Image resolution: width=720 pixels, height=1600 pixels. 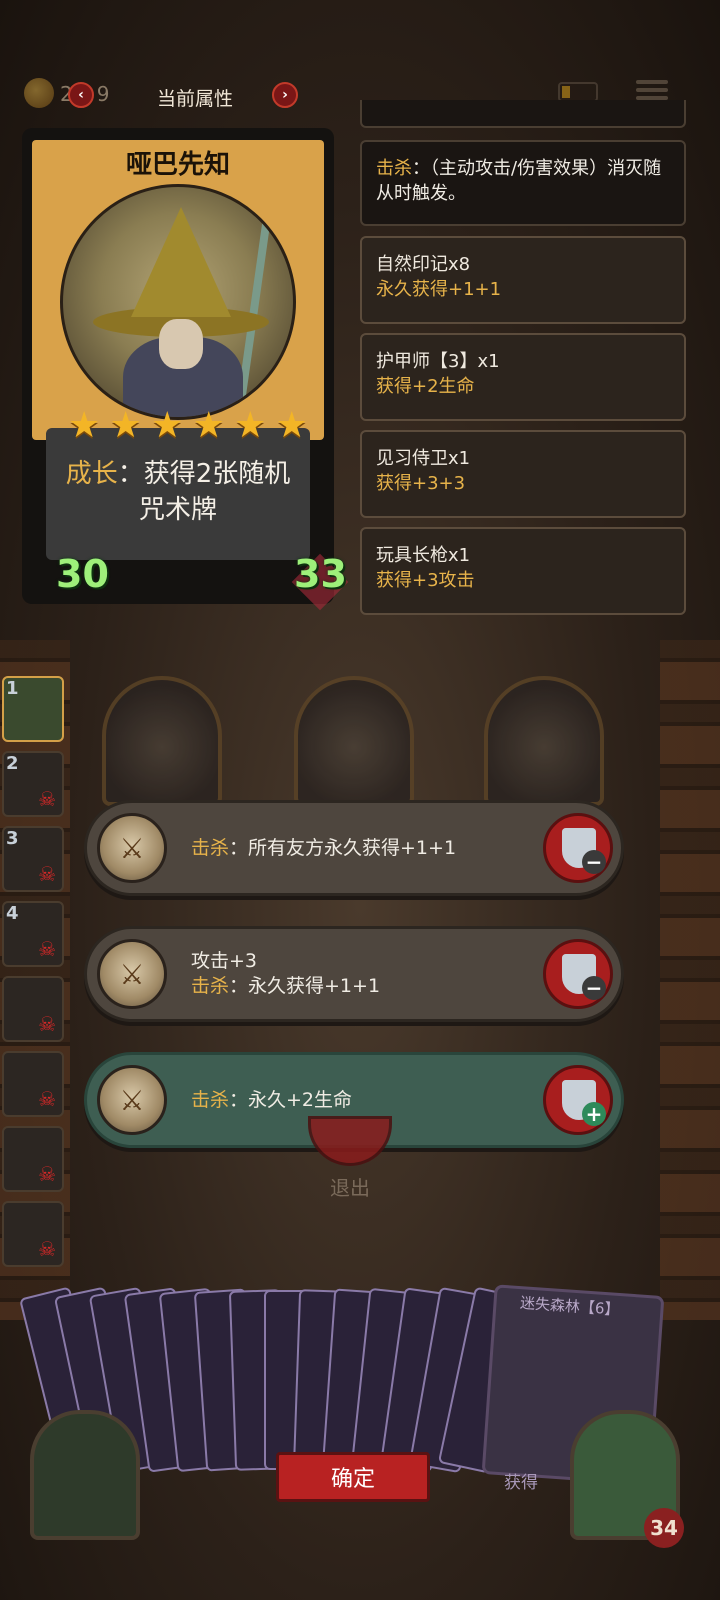 I want to click on effect-entry: 护甲师【3】x1 获得+2生命, so click(x=523, y=377).